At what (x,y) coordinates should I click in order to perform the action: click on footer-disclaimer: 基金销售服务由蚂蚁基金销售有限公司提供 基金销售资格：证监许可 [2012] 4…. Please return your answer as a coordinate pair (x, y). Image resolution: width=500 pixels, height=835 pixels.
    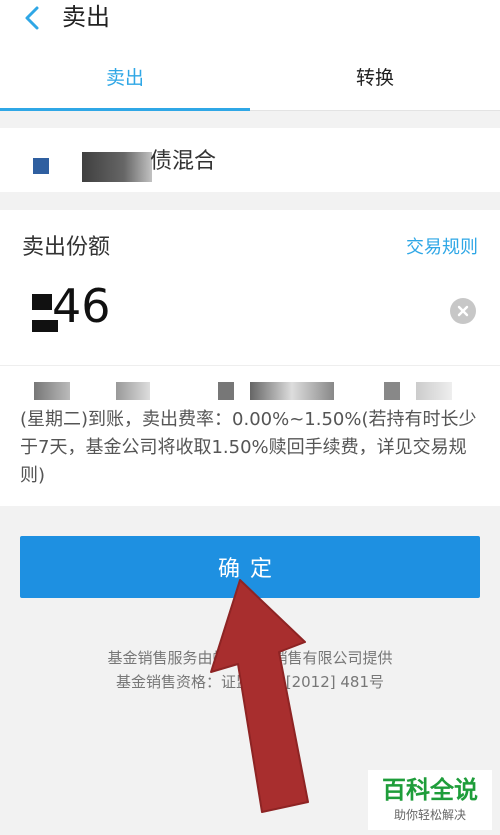
    Looking at the image, I should click on (250, 670).